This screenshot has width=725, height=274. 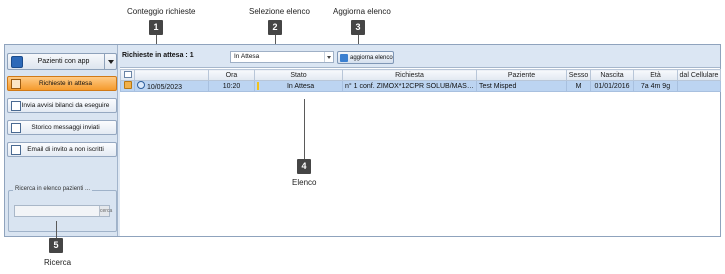 I want to click on sidebar-item-email-invito: Email di invito a non iscritti, so click(x=62, y=149).